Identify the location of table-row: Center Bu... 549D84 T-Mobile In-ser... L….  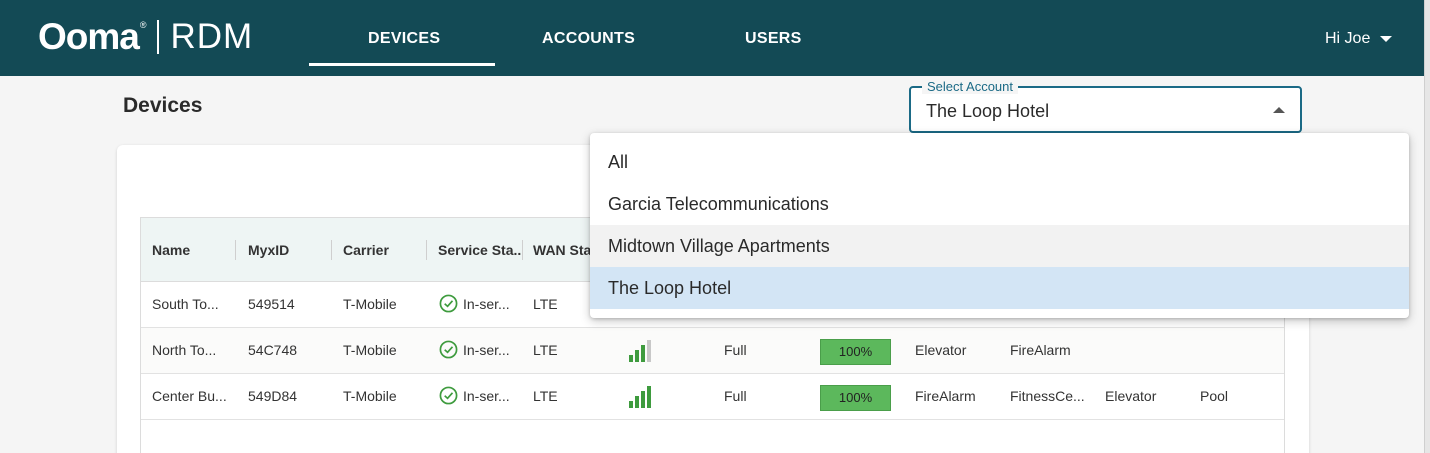
(712, 397).